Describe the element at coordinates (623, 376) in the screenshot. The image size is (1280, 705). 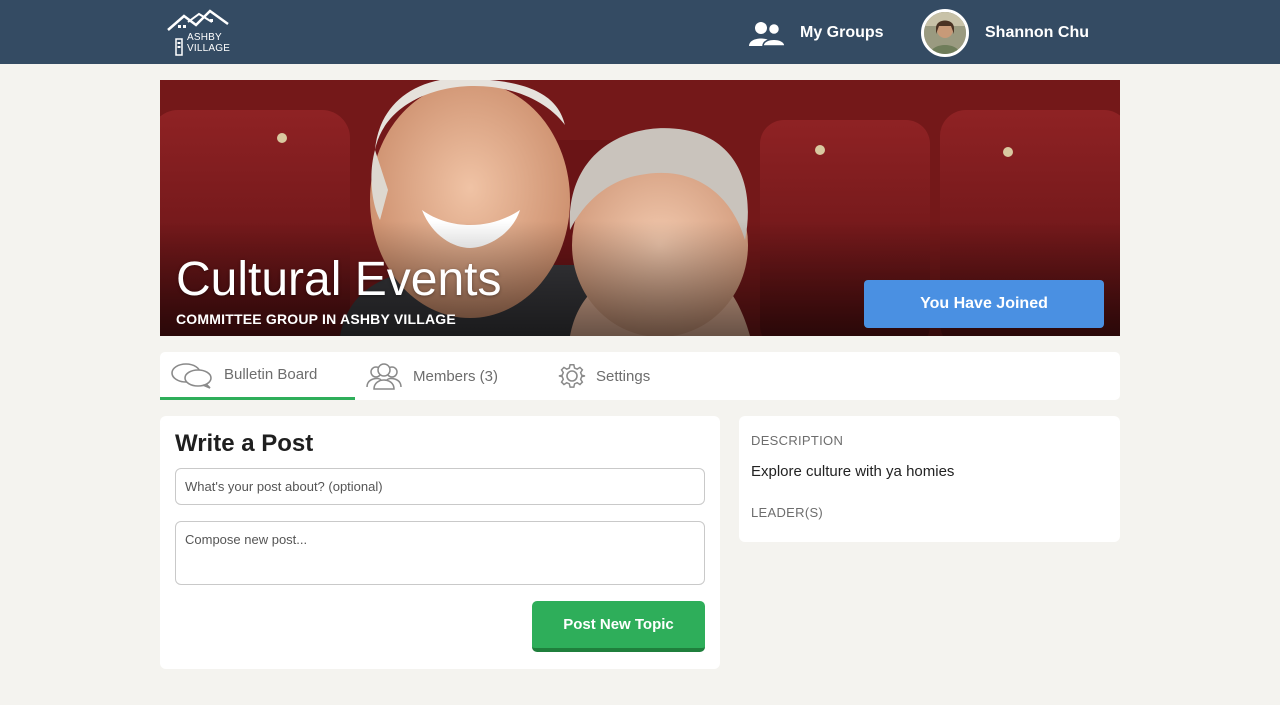
I see `tab-label: Settings` at that location.